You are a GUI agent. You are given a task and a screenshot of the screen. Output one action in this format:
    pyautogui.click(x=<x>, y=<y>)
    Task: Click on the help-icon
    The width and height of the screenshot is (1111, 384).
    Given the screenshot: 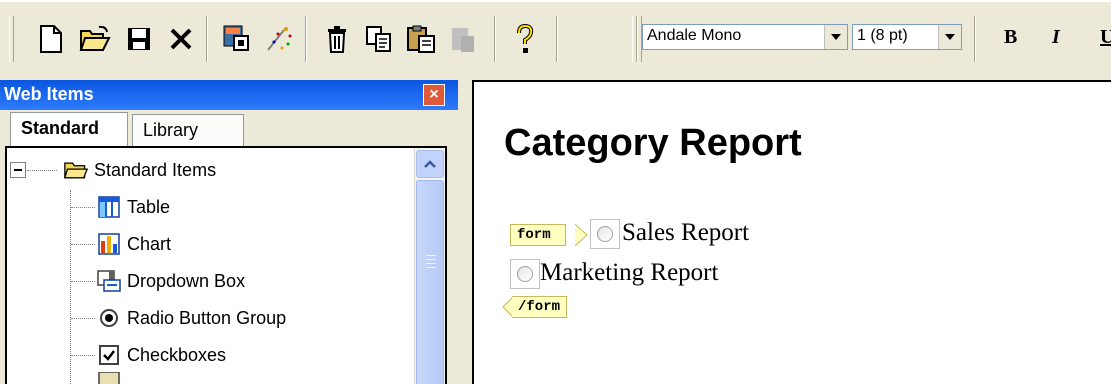 What is the action you would take?
    pyautogui.click(x=525, y=38)
    